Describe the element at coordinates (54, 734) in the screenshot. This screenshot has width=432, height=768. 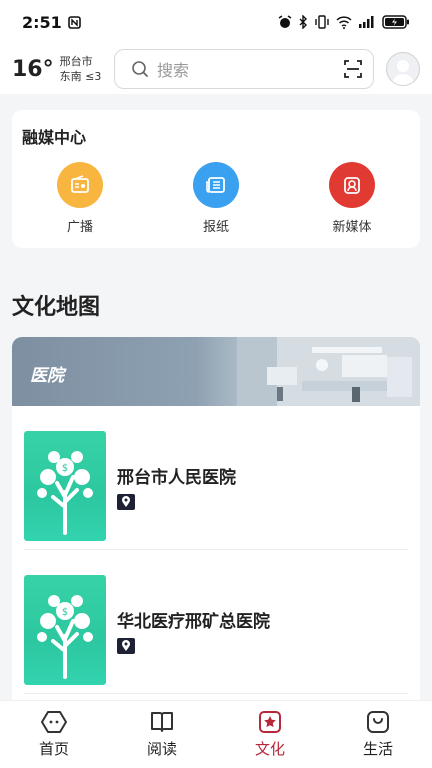
I see `tab-home: 首页` at that location.